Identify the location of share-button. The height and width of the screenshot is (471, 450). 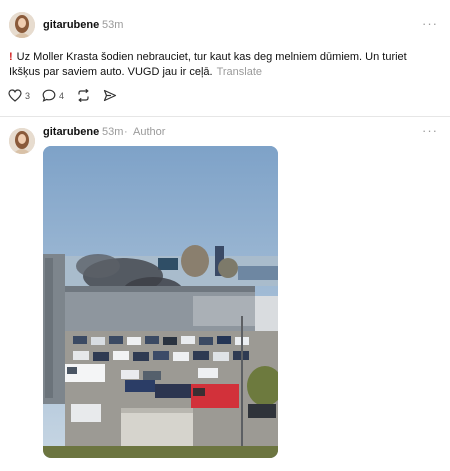
(110, 95).